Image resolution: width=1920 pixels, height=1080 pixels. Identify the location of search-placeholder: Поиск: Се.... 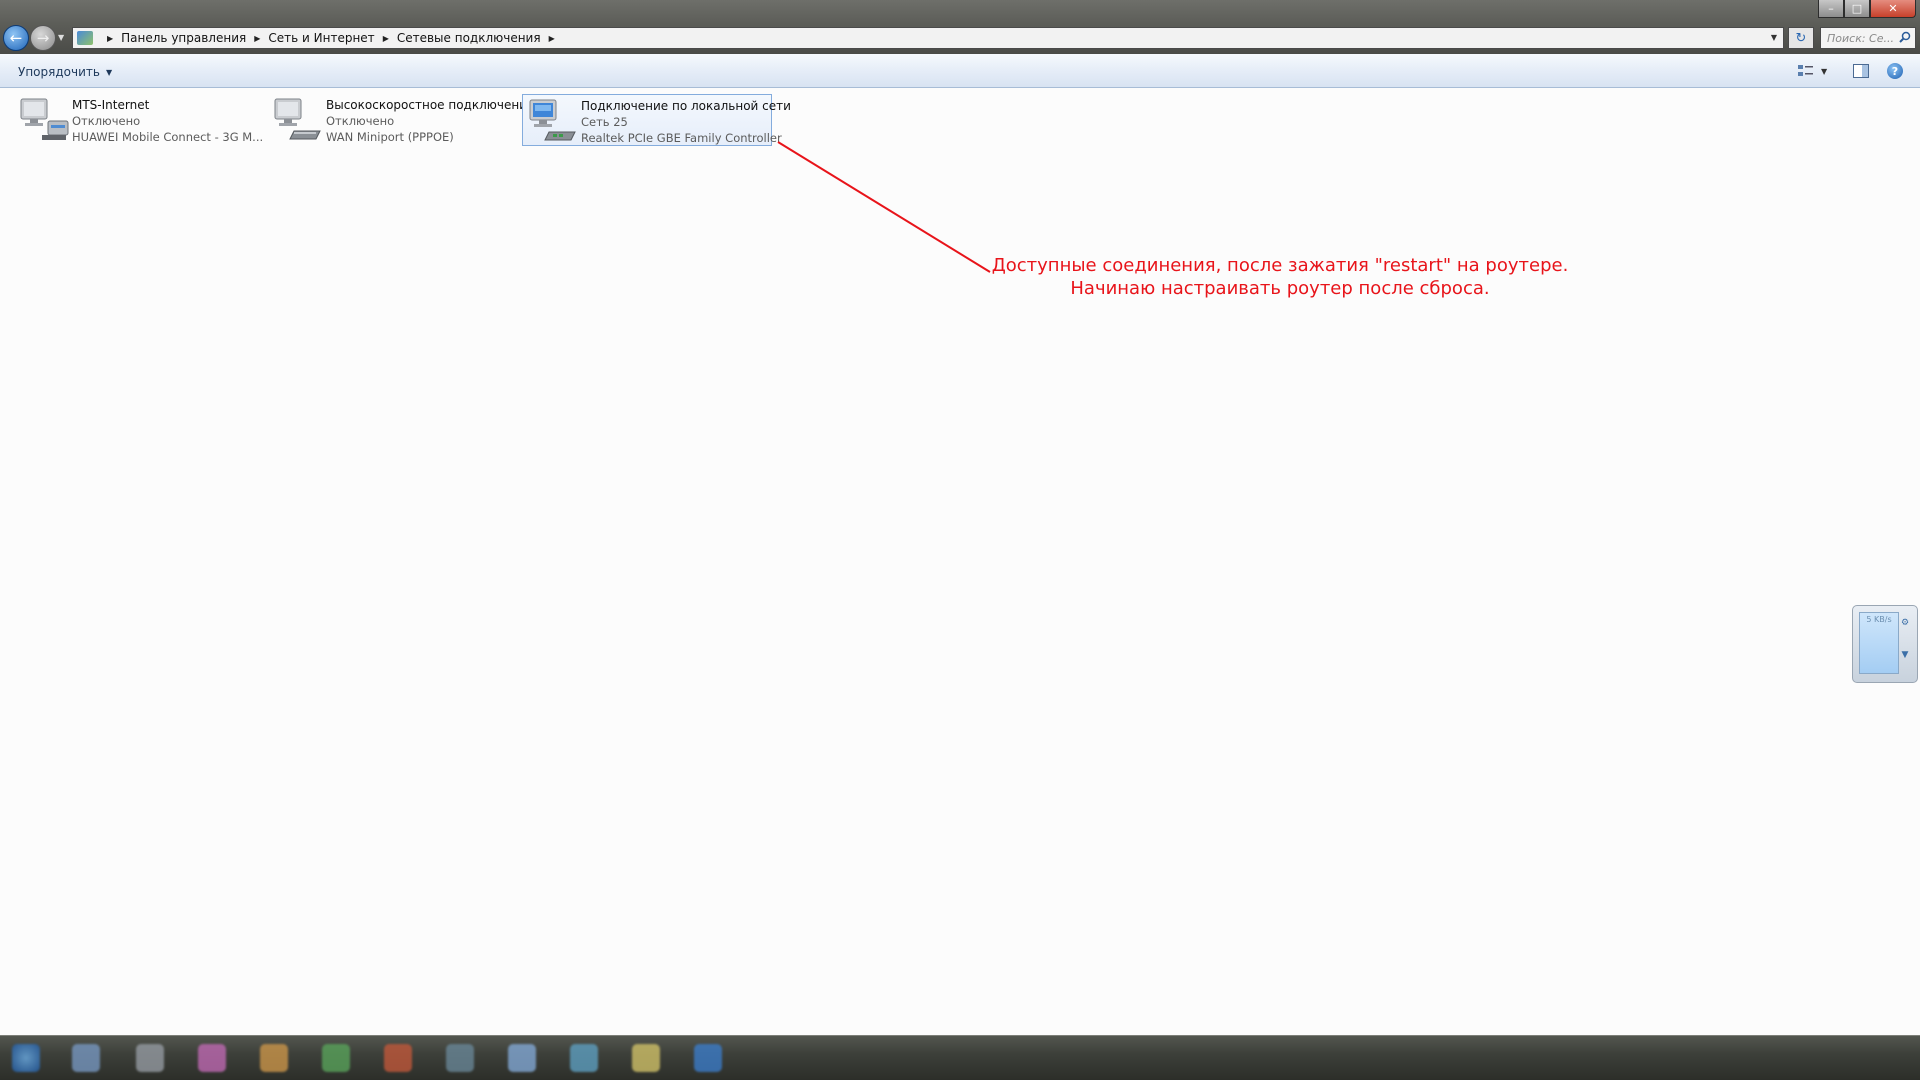
(1860, 38).